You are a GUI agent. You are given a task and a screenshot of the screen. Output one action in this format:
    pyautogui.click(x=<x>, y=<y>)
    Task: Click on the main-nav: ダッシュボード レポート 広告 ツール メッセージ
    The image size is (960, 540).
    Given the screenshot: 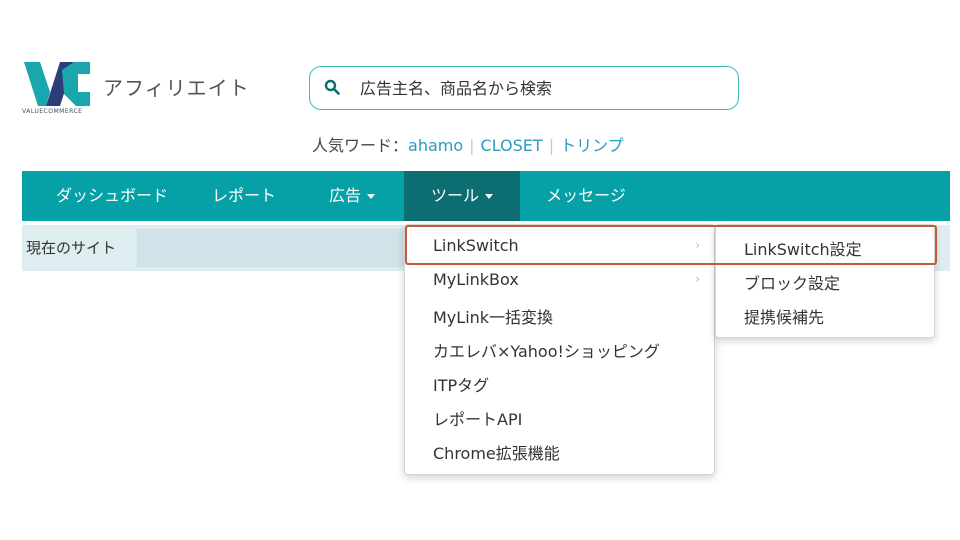 What is the action you would take?
    pyautogui.click(x=486, y=196)
    